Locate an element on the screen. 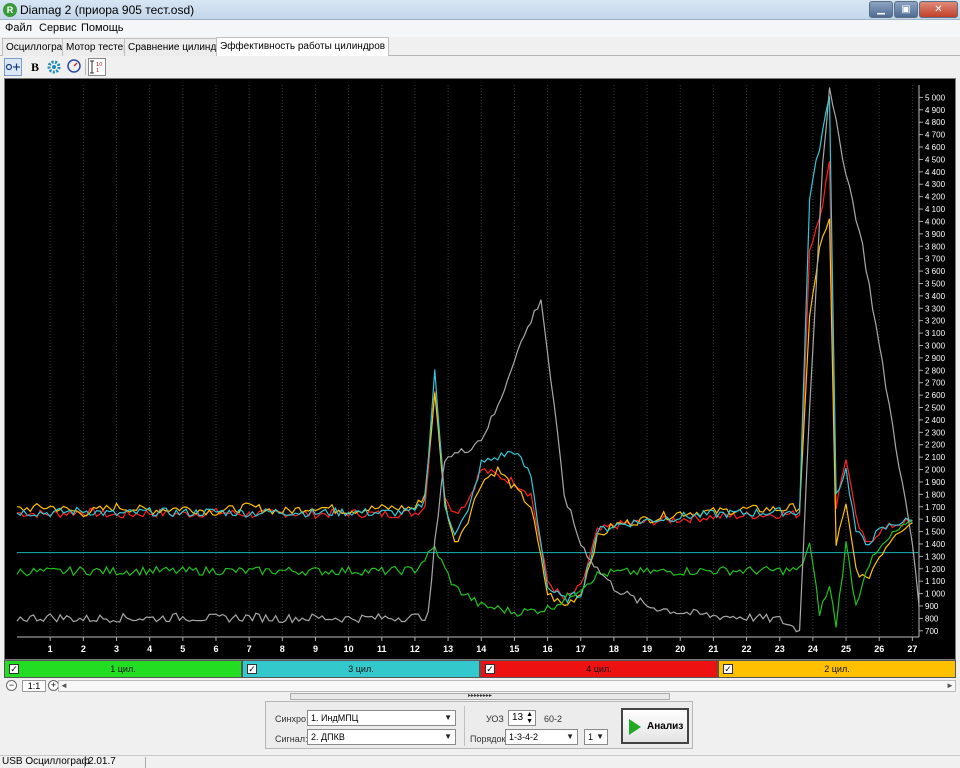 The height and width of the screenshot is (768, 960). x-tick-label: 19 is located at coordinates (647, 649).